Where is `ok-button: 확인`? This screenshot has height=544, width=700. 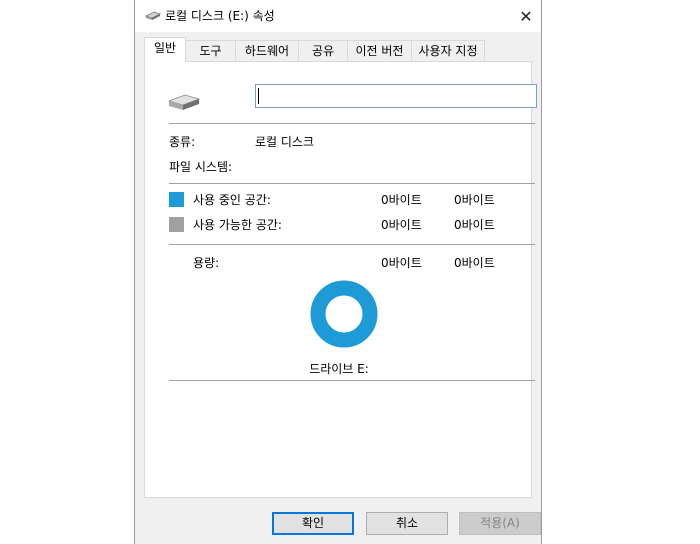 ok-button: 확인 is located at coordinates (313, 523).